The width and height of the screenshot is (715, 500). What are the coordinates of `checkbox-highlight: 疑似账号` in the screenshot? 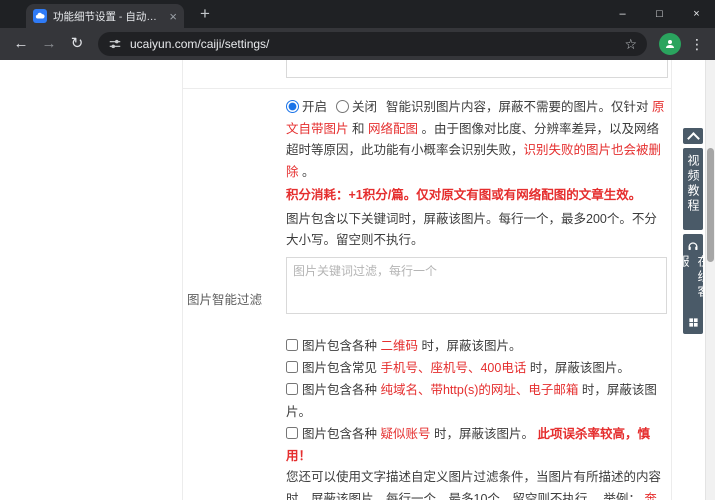 It's located at (405, 434).